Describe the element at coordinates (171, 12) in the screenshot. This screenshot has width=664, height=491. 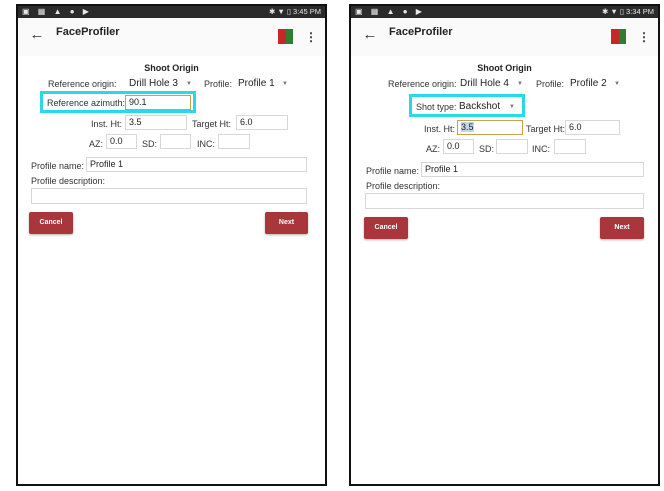
I see `status-bar: ▣ ▦ ▲ ● ▶ ✱ ▼ ▯ 3:45 PM` at that location.